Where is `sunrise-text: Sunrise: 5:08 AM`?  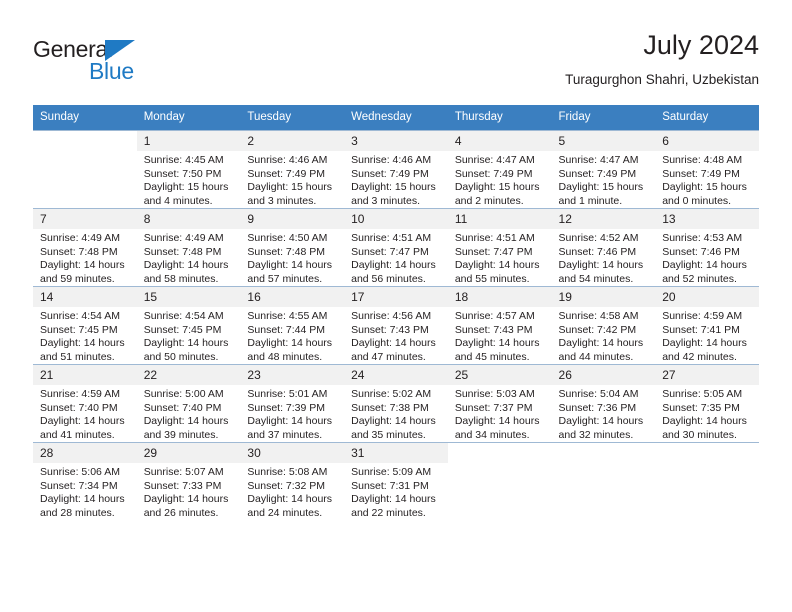 sunrise-text: Sunrise: 5:08 AM is located at coordinates (287, 472).